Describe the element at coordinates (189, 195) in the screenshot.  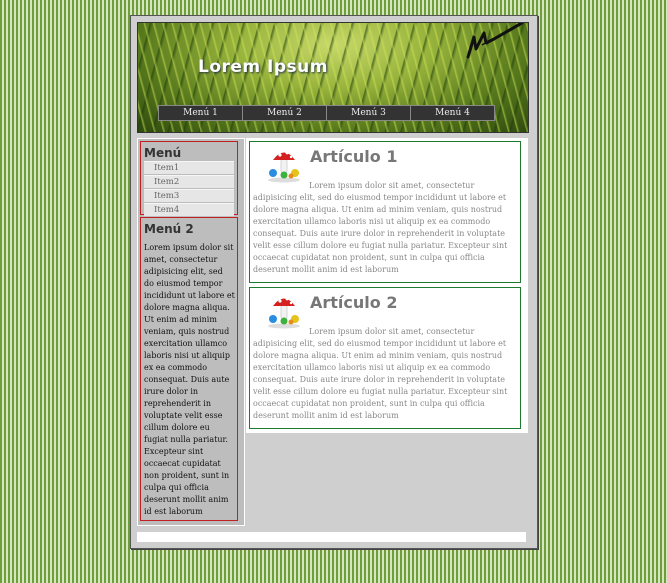
I see `sidebar-item-3: Item3` at that location.